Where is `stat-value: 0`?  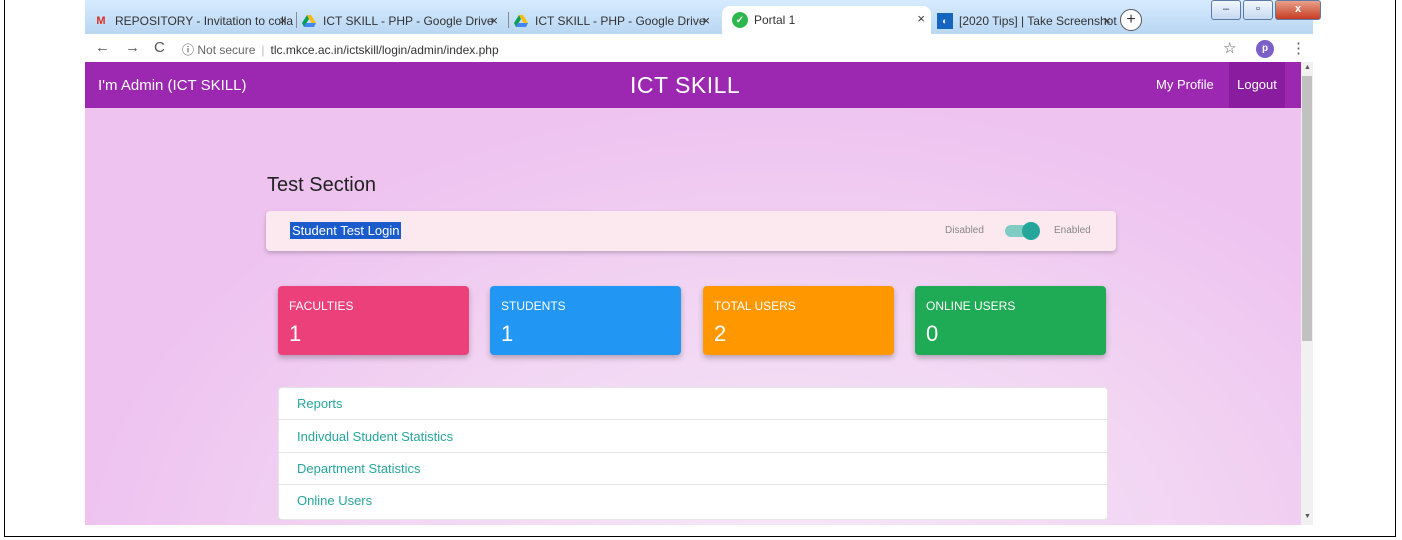
stat-value: 0 is located at coordinates (932, 333).